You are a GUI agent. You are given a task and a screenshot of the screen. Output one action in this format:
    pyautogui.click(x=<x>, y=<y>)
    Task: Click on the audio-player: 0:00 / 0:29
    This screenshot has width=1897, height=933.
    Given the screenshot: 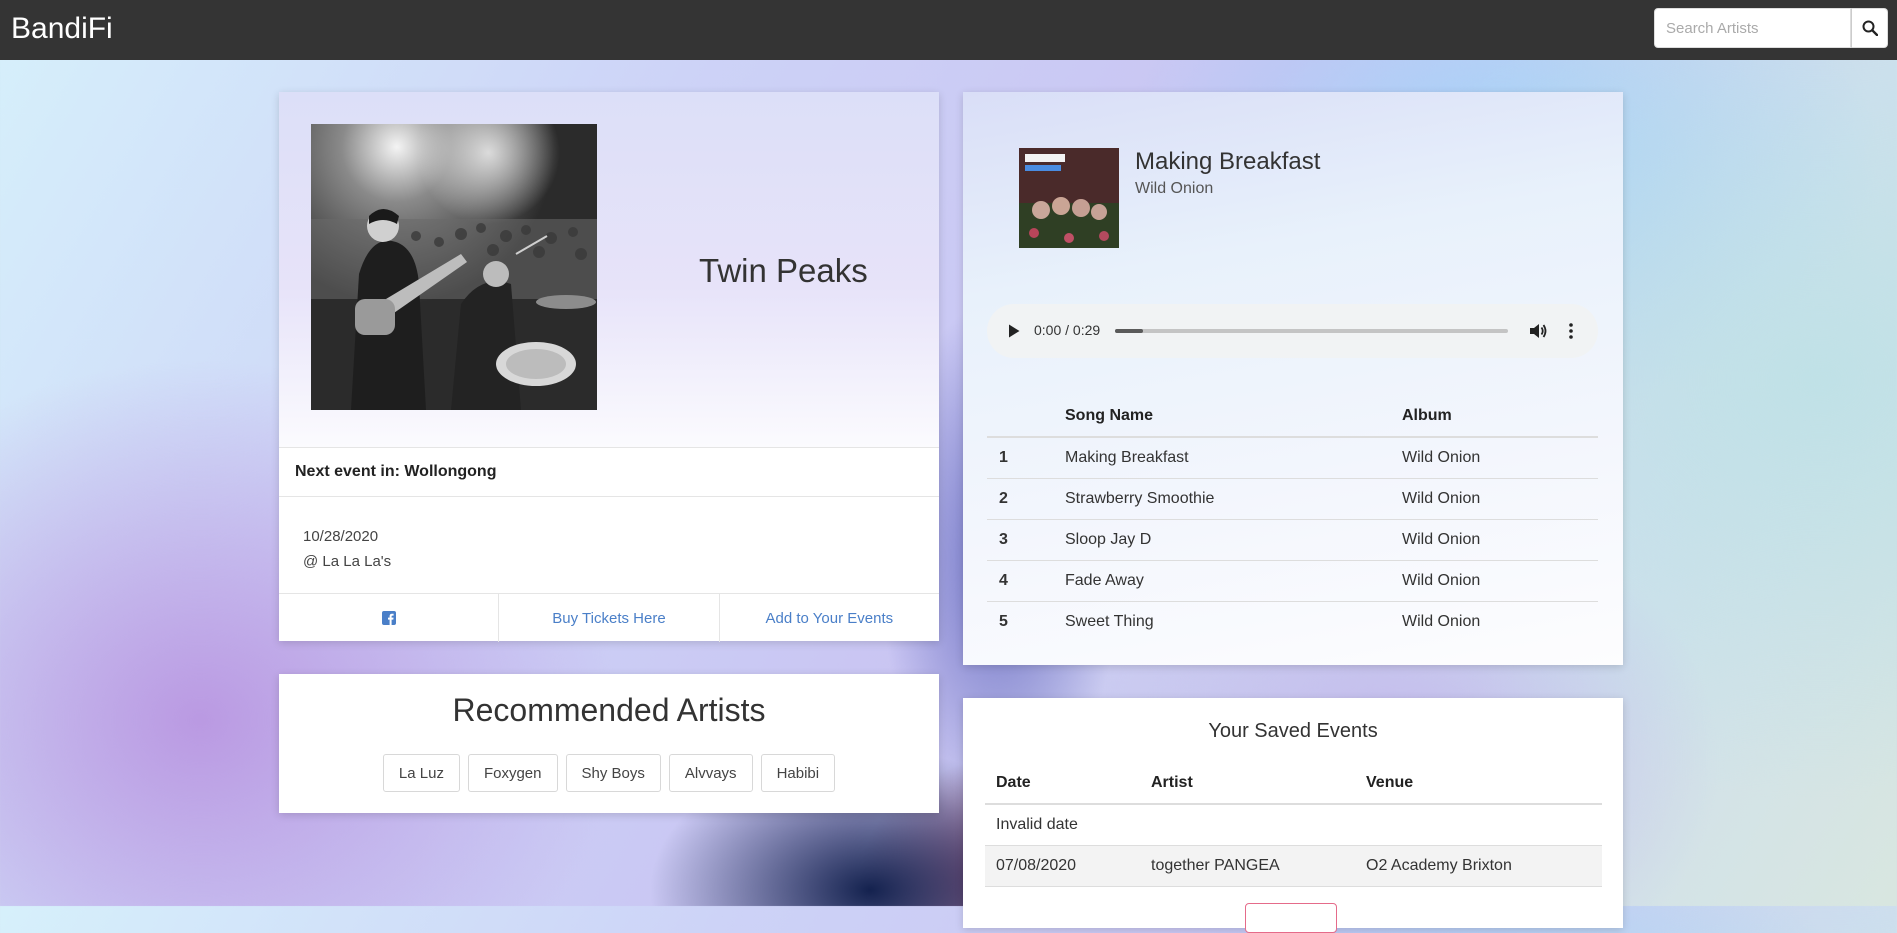 What is the action you would take?
    pyautogui.click(x=1292, y=331)
    